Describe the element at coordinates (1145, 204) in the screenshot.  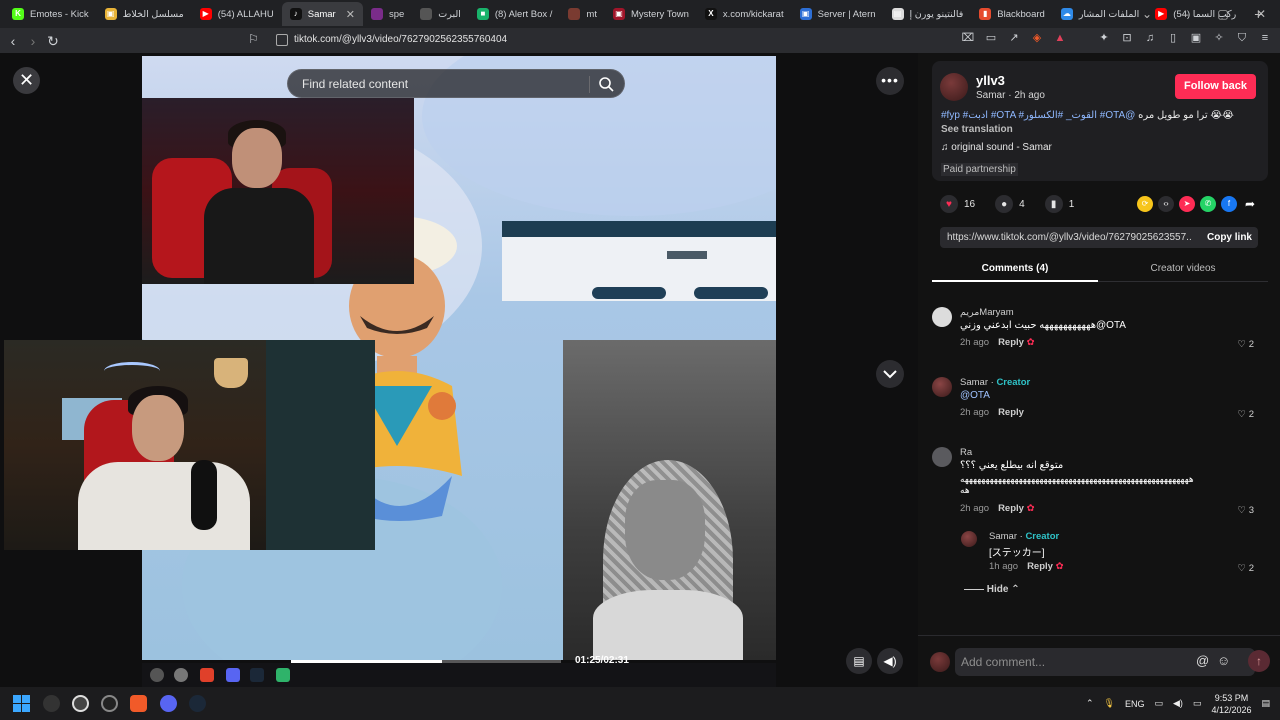
I see `repost-icon: ⟳` at that location.